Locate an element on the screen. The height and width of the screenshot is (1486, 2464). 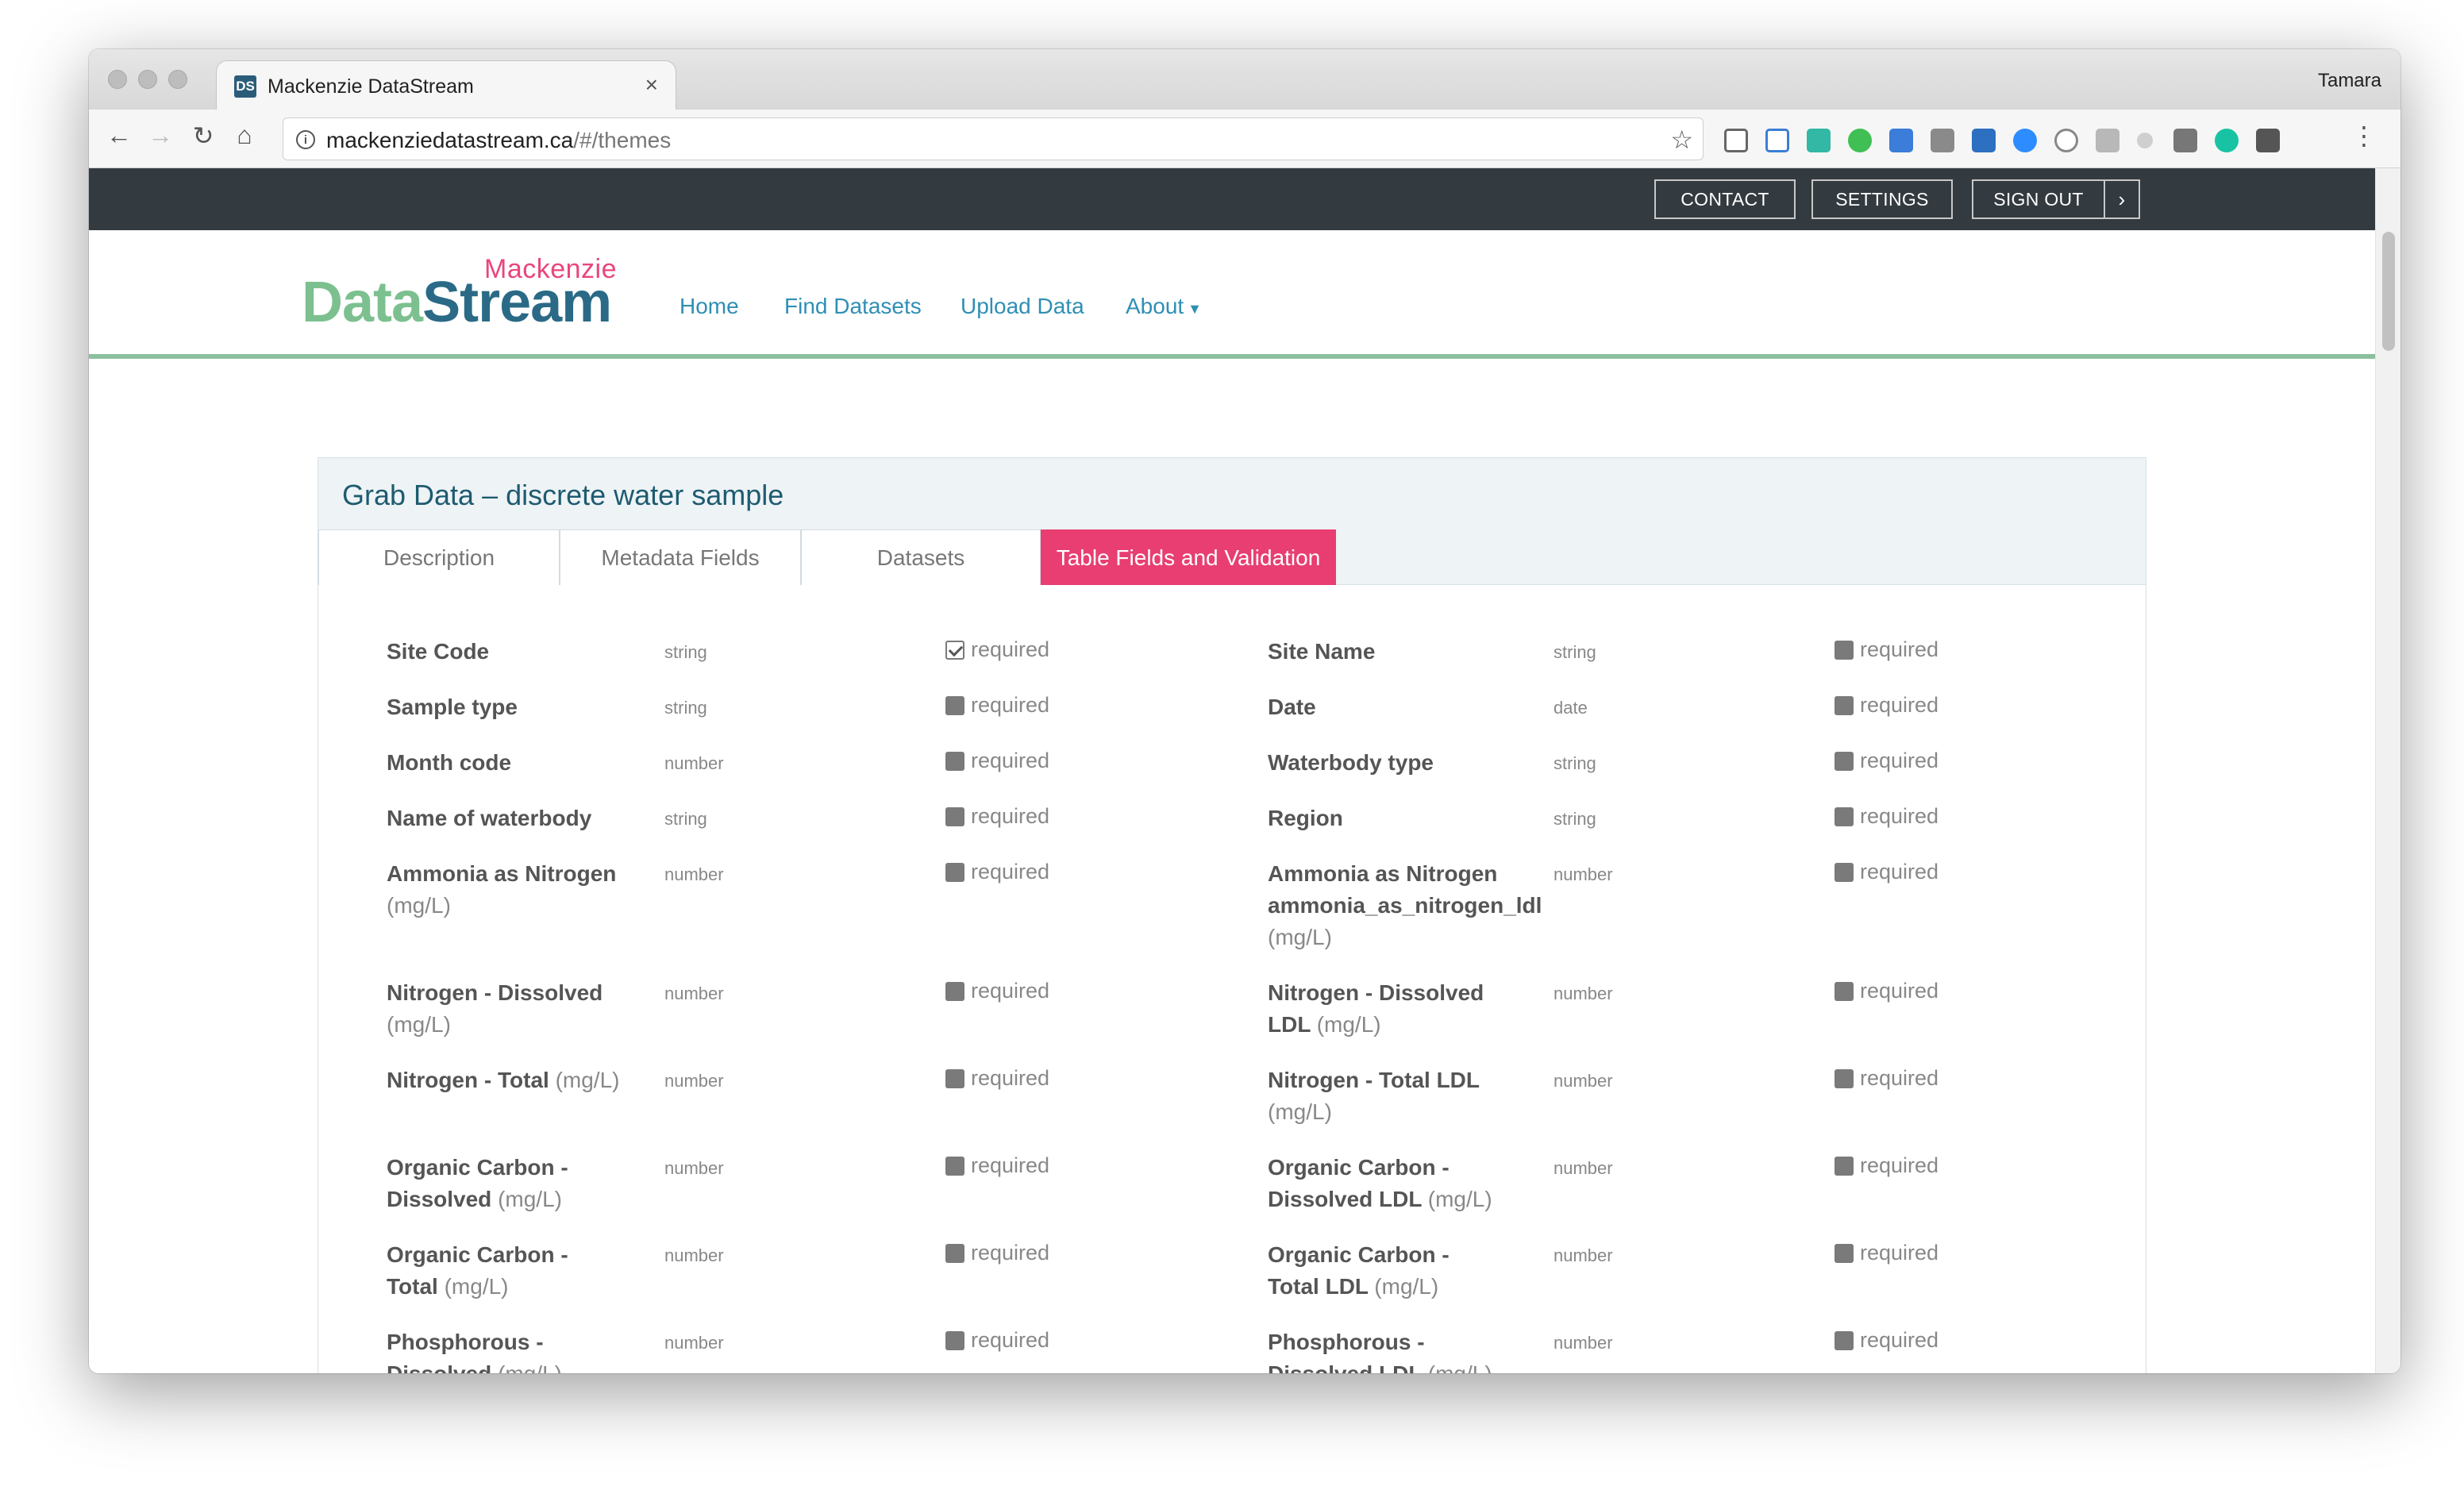
browser-tab: DS Mackenzie DataStream × is located at coordinates (446, 85).